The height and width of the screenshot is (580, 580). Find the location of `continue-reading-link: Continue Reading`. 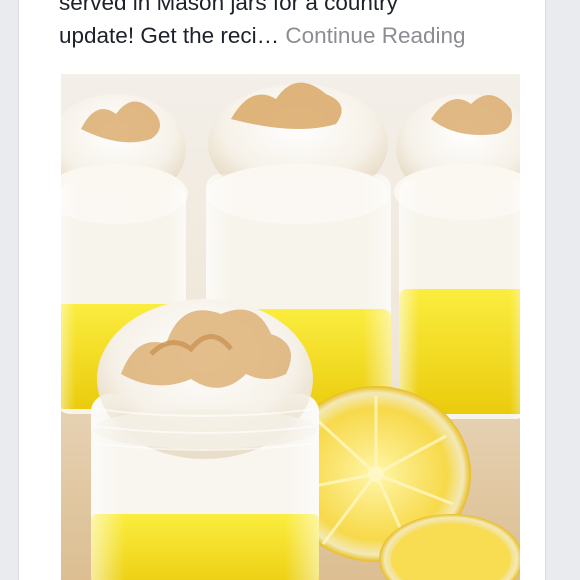

continue-reading-link: Continue Reading is located at coordinates (375, 35).